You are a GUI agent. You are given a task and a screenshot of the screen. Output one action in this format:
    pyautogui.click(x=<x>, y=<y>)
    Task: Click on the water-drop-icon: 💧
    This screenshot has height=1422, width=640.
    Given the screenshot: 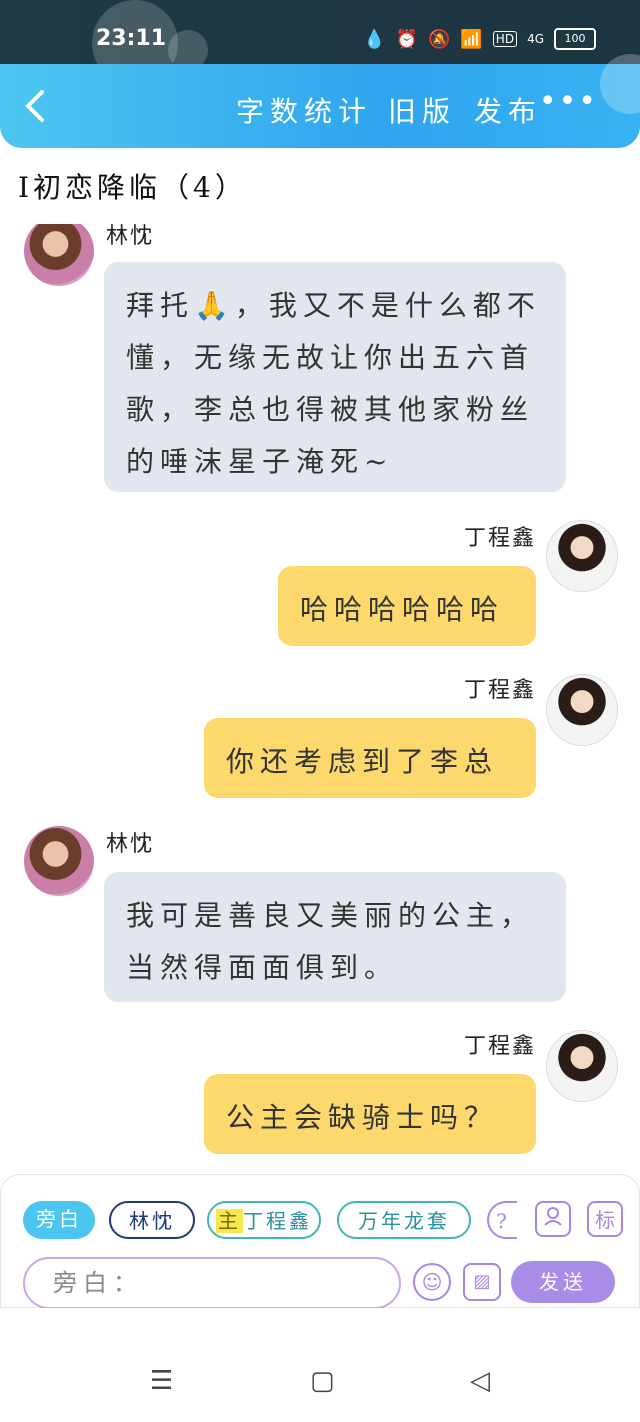 What is the action you would take?
    pyautogui.click(x=374, y=39)
    